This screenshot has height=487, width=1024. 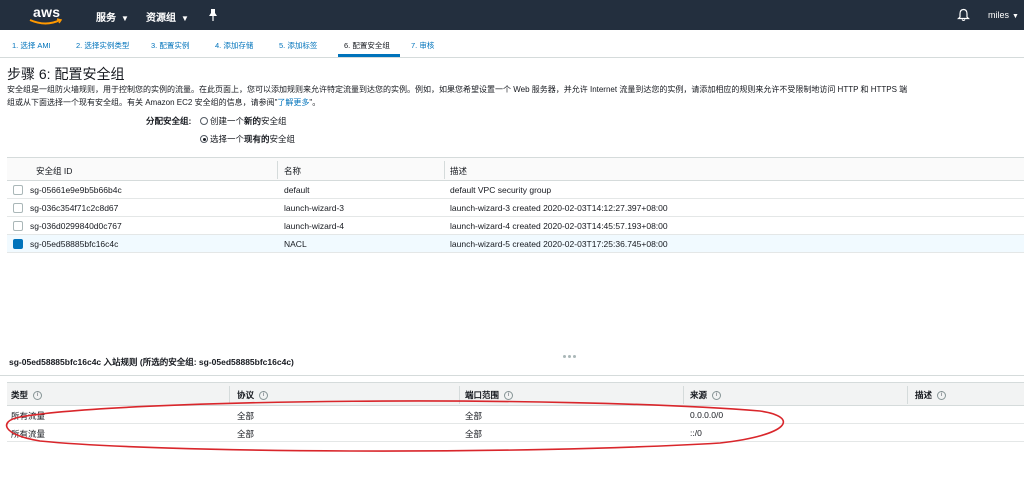 I want to click on page-title: 步骤 6: 配置安全组, so click(x=66, y=74).